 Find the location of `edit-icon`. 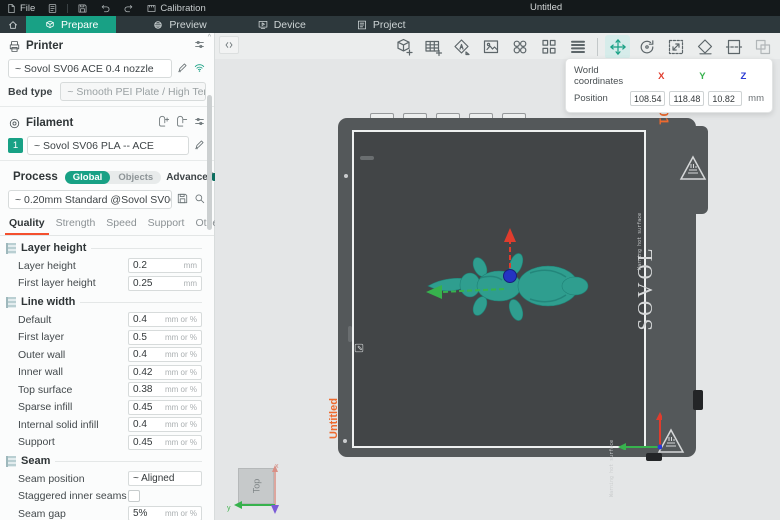

edit-icon is located at coordinates (182, 67).